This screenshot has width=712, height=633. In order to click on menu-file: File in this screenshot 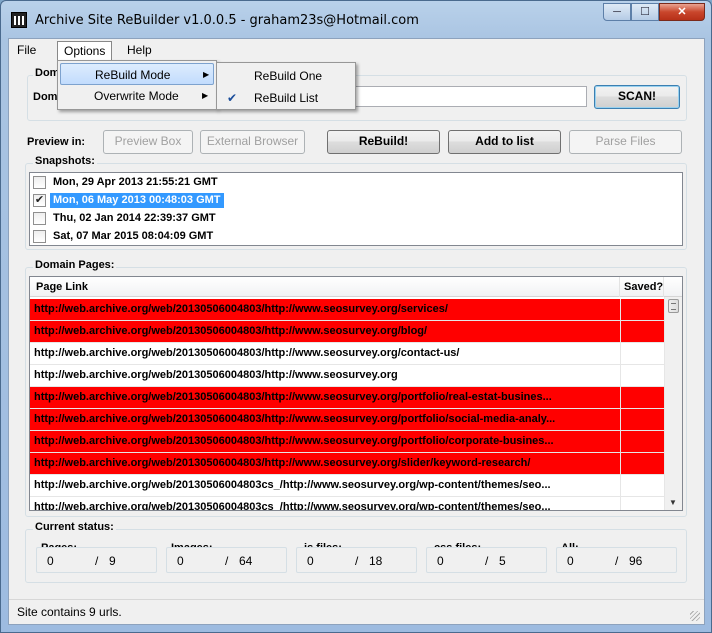, I will do `click(26, 50)`.